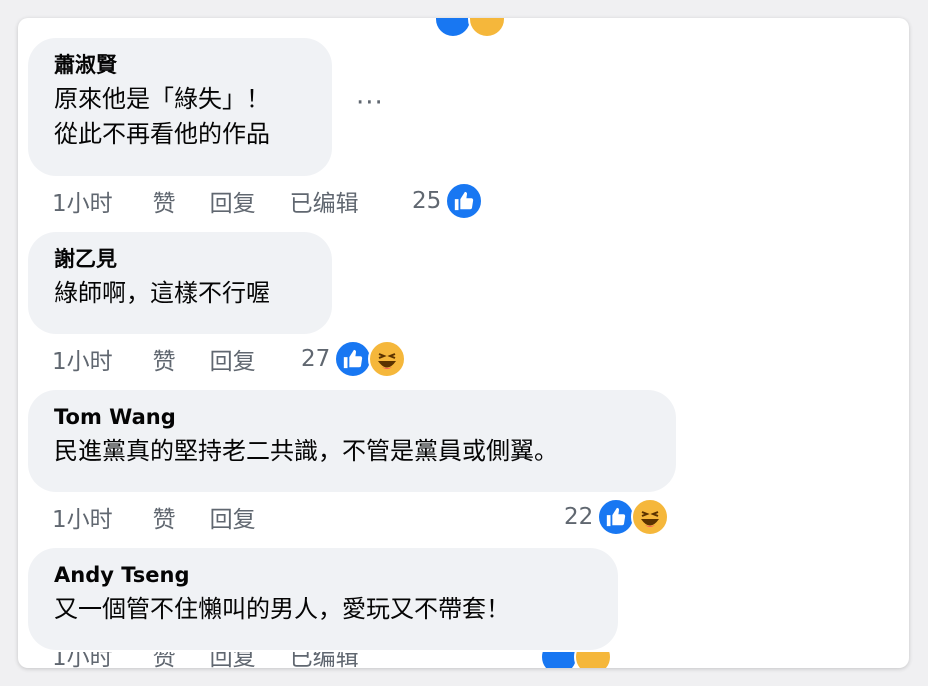 The width and height of the screenshot is (928, 686). I want to click on reaction-summary: 27, so click(354, 359).